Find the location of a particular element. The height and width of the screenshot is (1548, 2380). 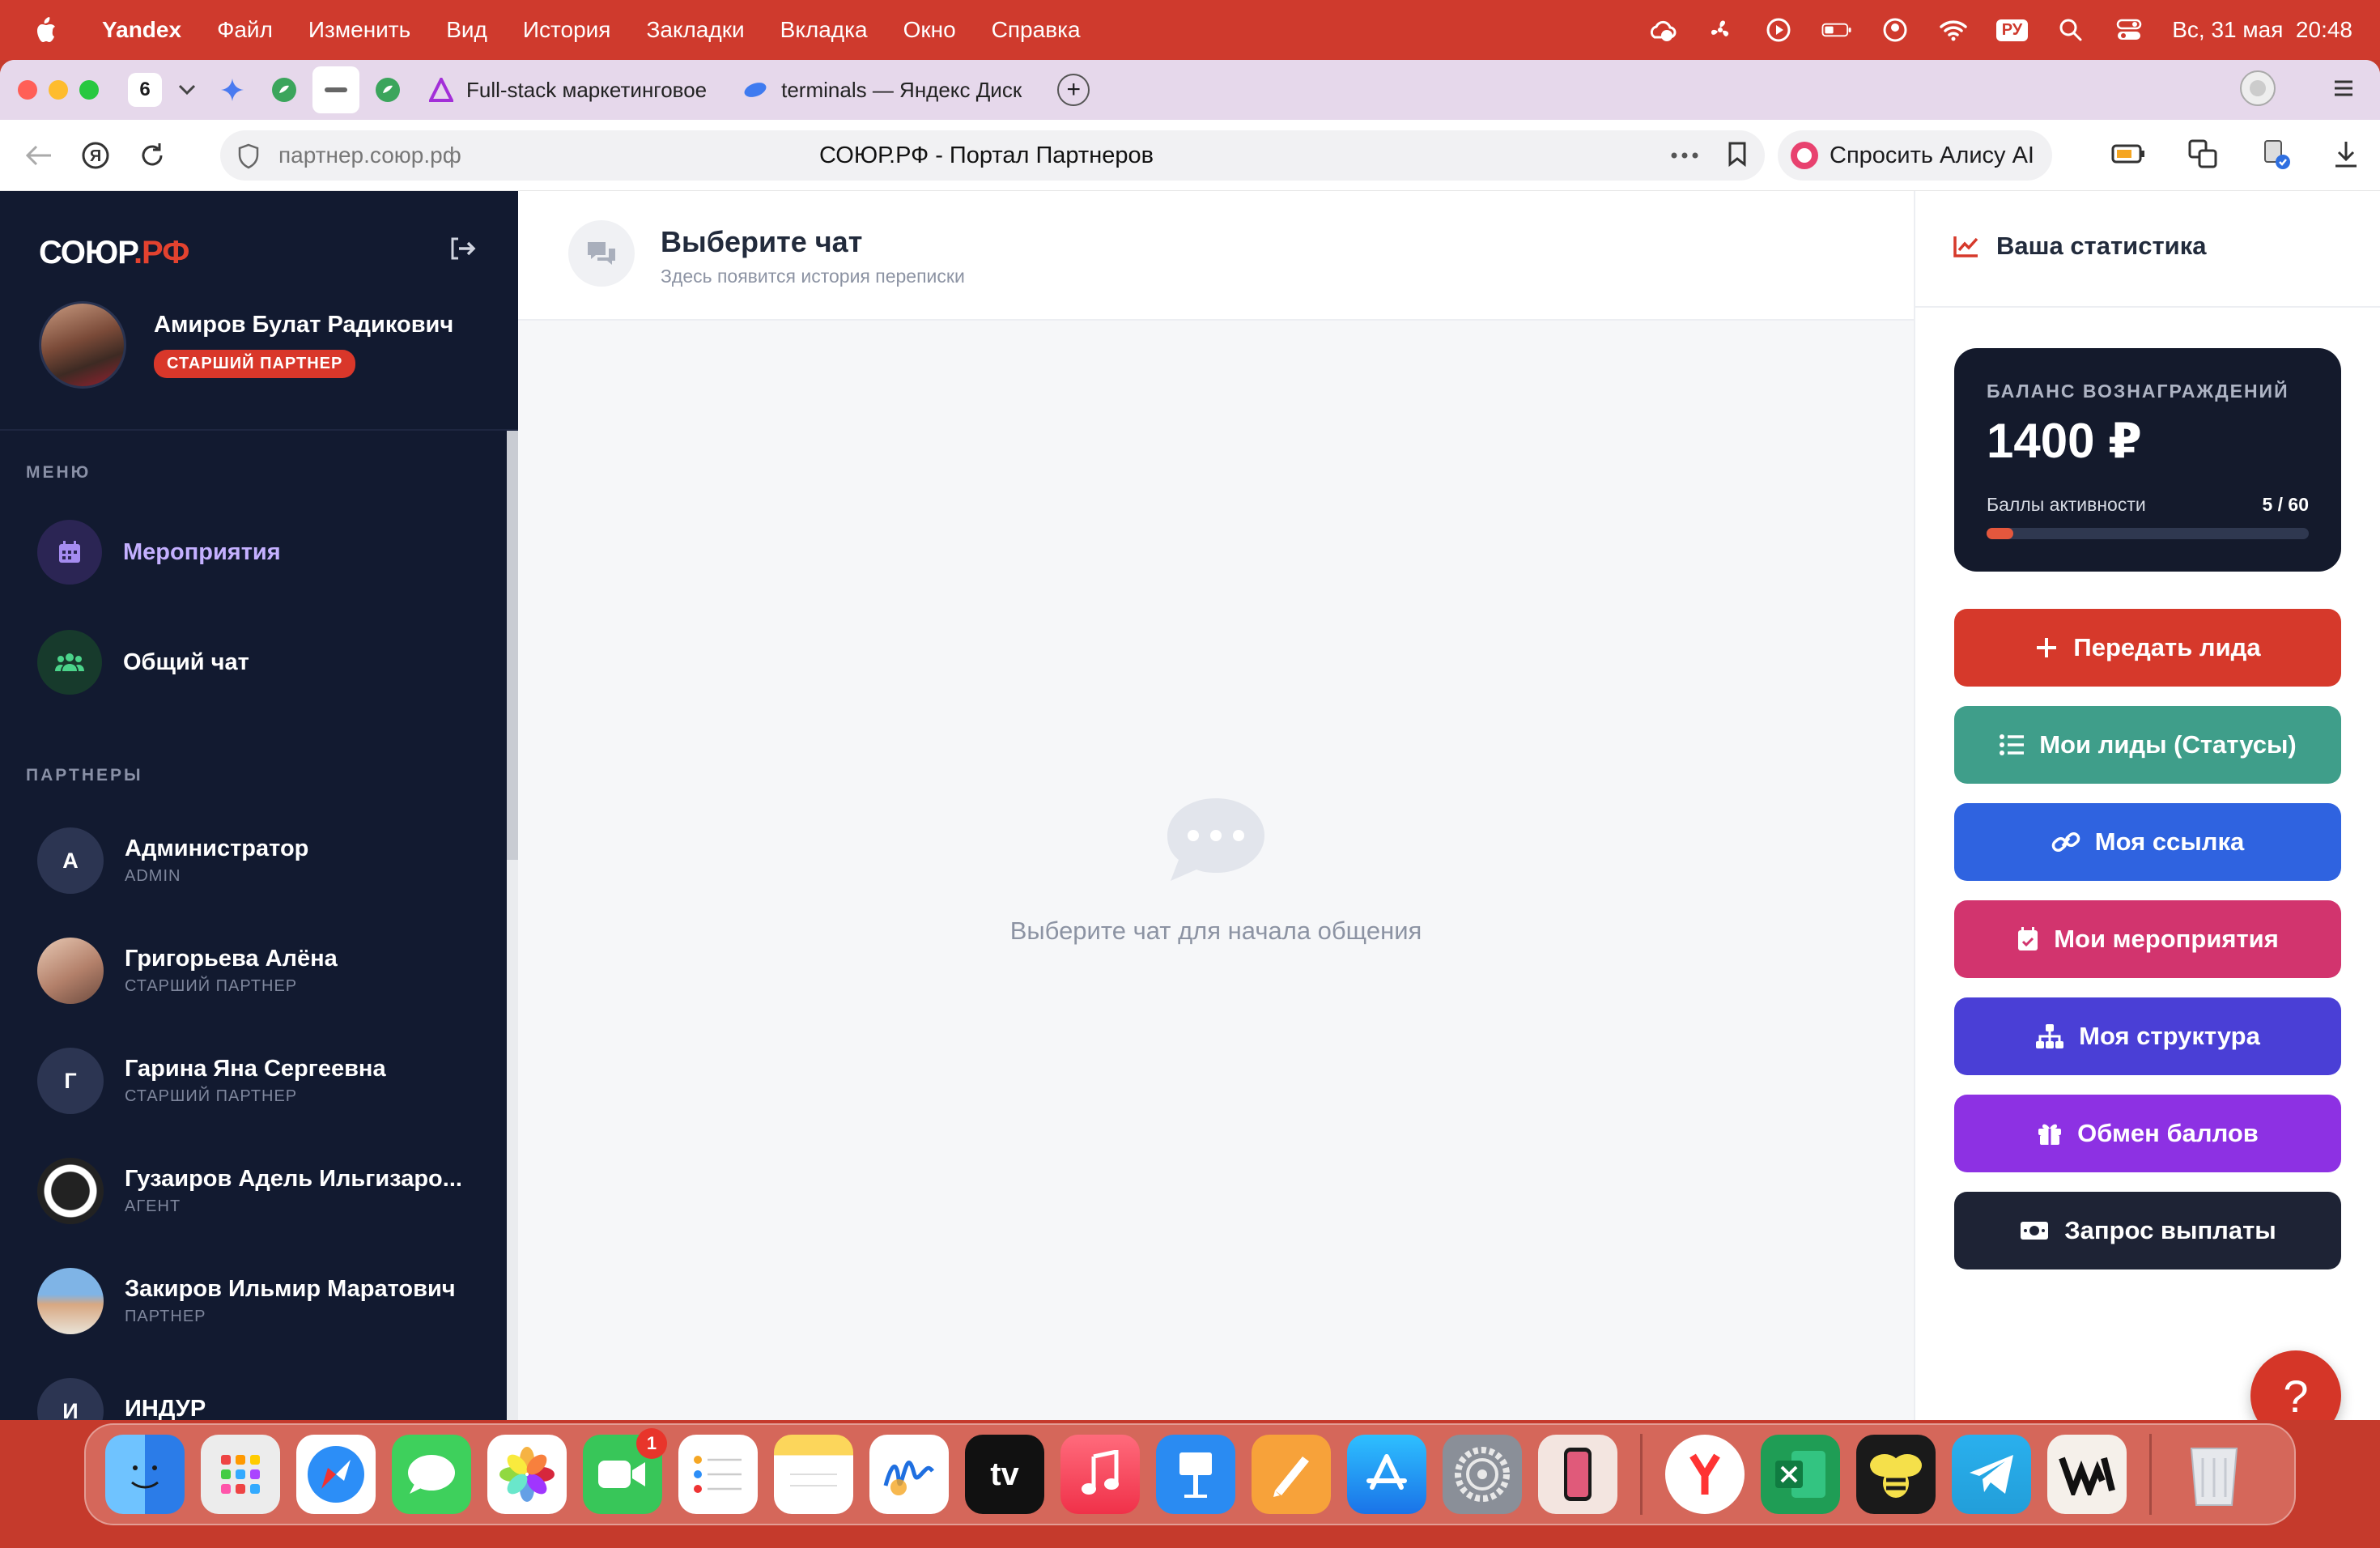

menu-edit: Изменить is located at coordinates (359, 30).